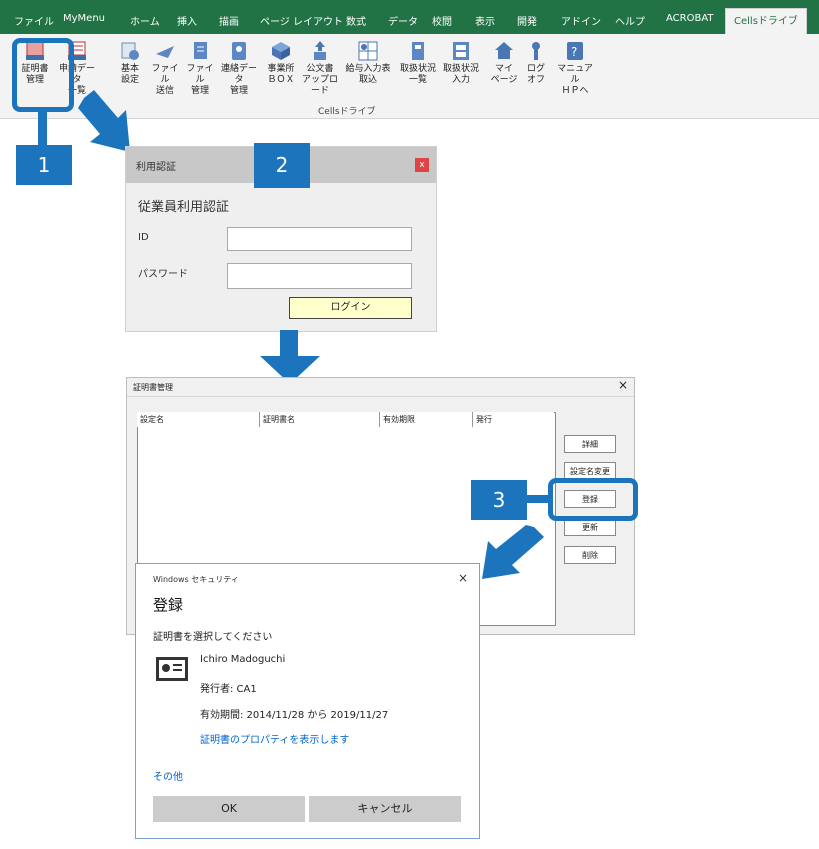 This screenshot has height=849, width=819. What do you see at coordinates (319, 276) in the screenshot?
I see `password-input` at bounding box center [319, 276].